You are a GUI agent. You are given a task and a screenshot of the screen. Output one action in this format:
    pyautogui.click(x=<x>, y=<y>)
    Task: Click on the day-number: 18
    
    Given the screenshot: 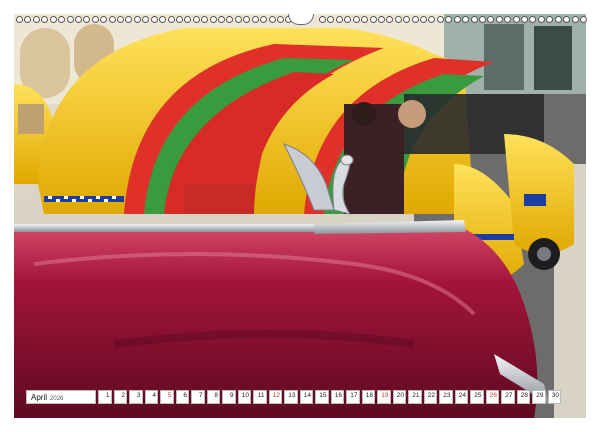 What is the action you would take?
    pyautogui.click(x=369, y=395)
    